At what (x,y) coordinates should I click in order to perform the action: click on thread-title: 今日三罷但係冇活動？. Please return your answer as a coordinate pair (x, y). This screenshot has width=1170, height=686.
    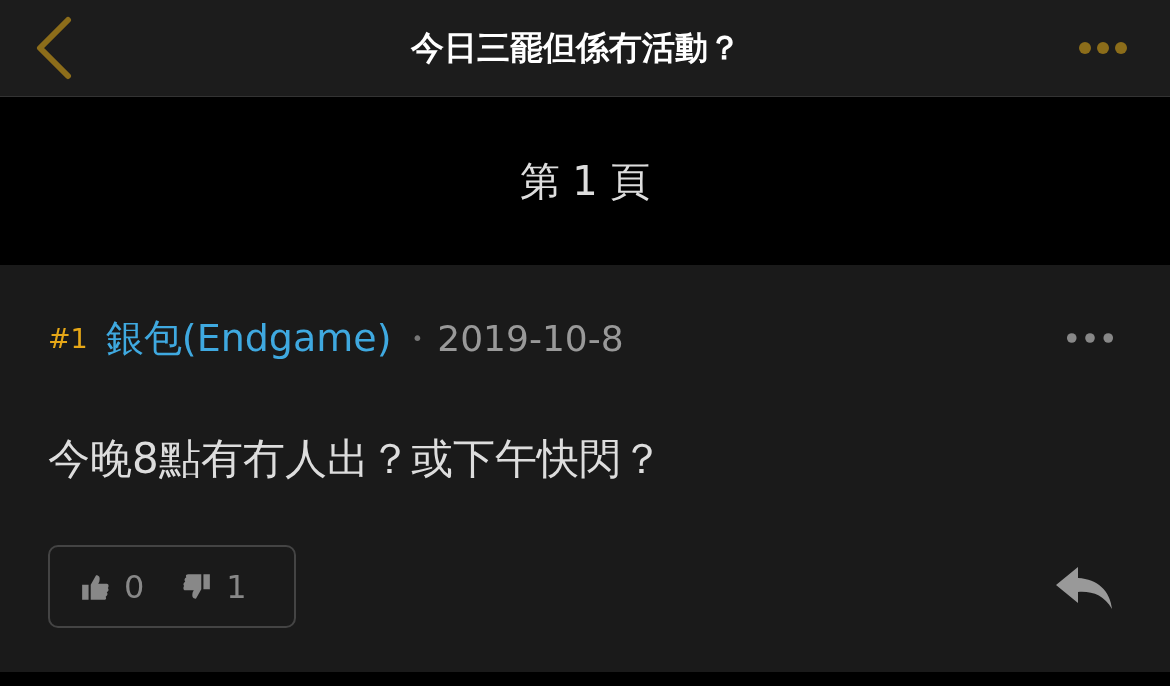
    Looking at the image, I should click on (576, 47).